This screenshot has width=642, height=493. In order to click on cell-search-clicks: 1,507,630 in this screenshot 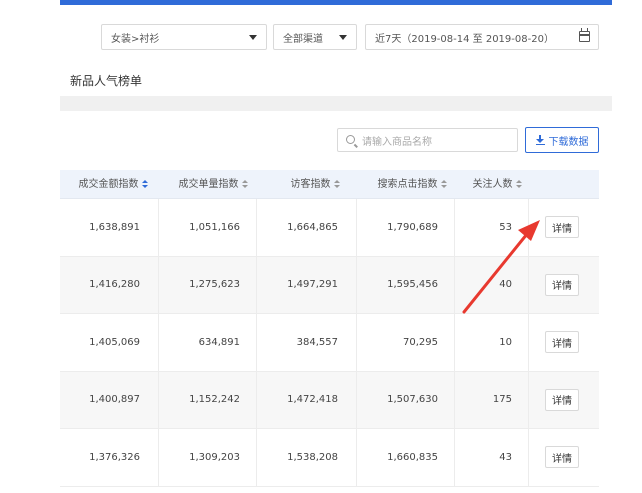, I will do `click(405, 399)`.